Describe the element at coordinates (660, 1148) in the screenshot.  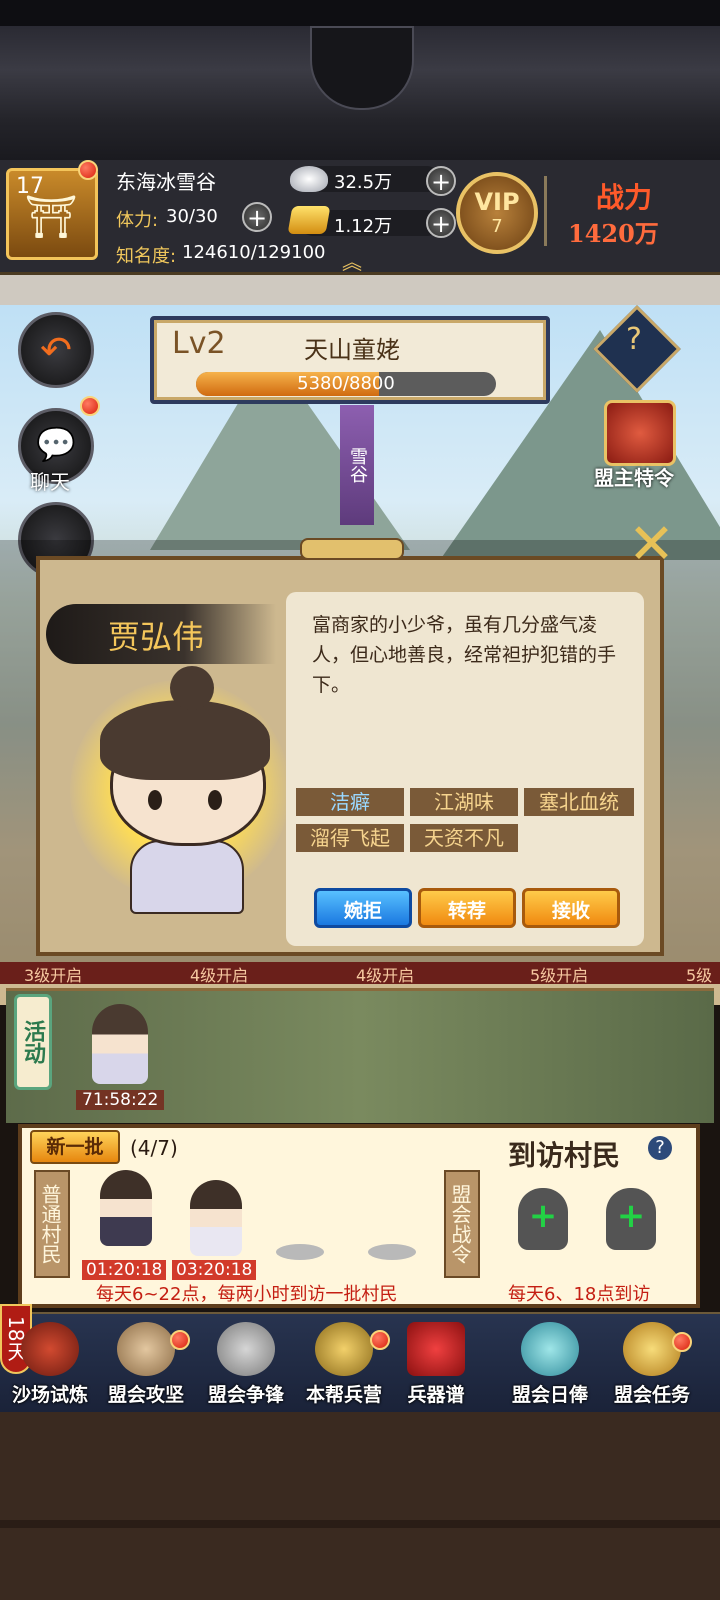
I see `help-icon: ?` at that location.